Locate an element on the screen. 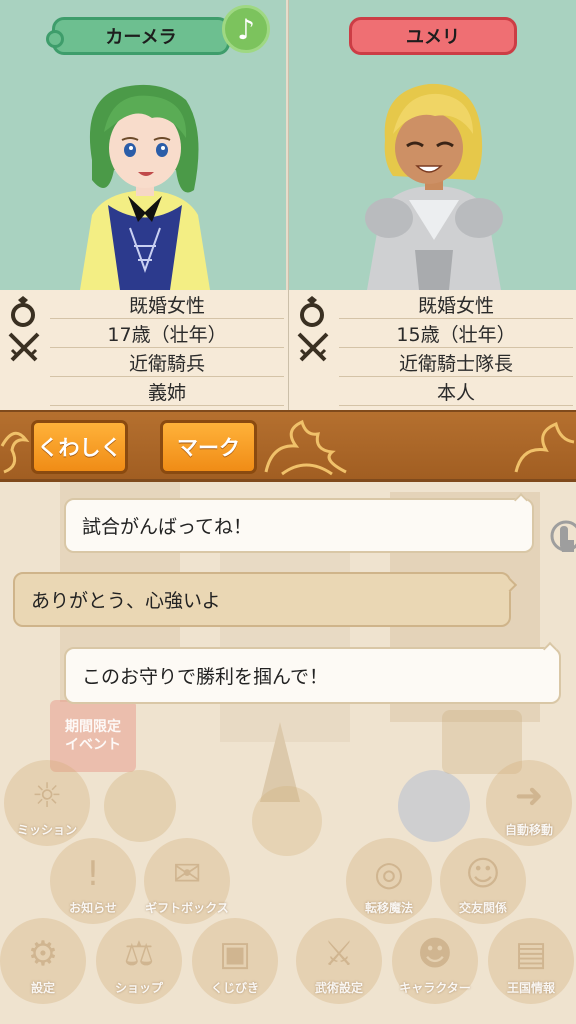  left-character-info: 既婚女性 17歳（壮年） 近衛騎兵 義姉 is located at coordinates (144, 350).